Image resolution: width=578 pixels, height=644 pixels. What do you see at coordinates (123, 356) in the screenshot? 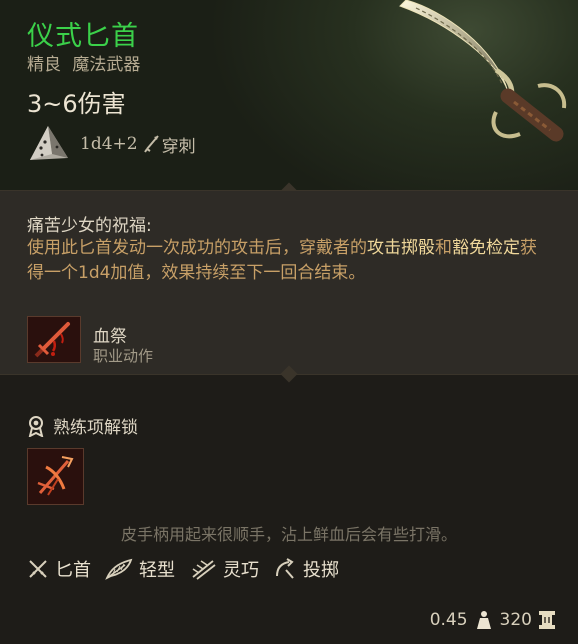
I see `action-type: 职业动作` at bounding box center [123, 356].